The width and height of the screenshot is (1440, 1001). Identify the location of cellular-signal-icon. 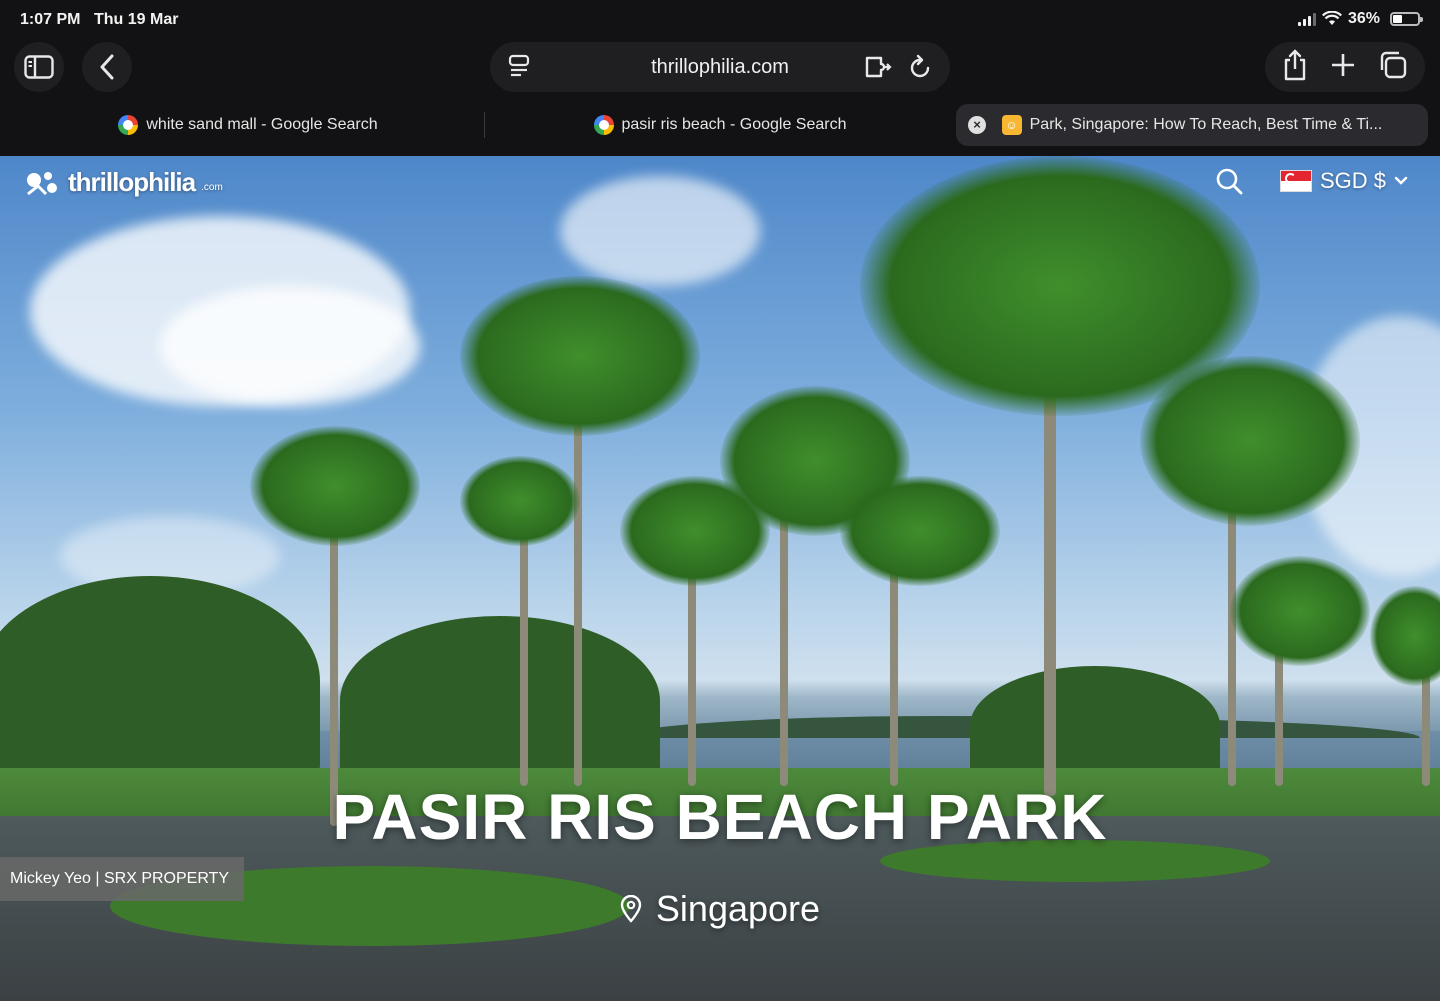
(1306, 19).